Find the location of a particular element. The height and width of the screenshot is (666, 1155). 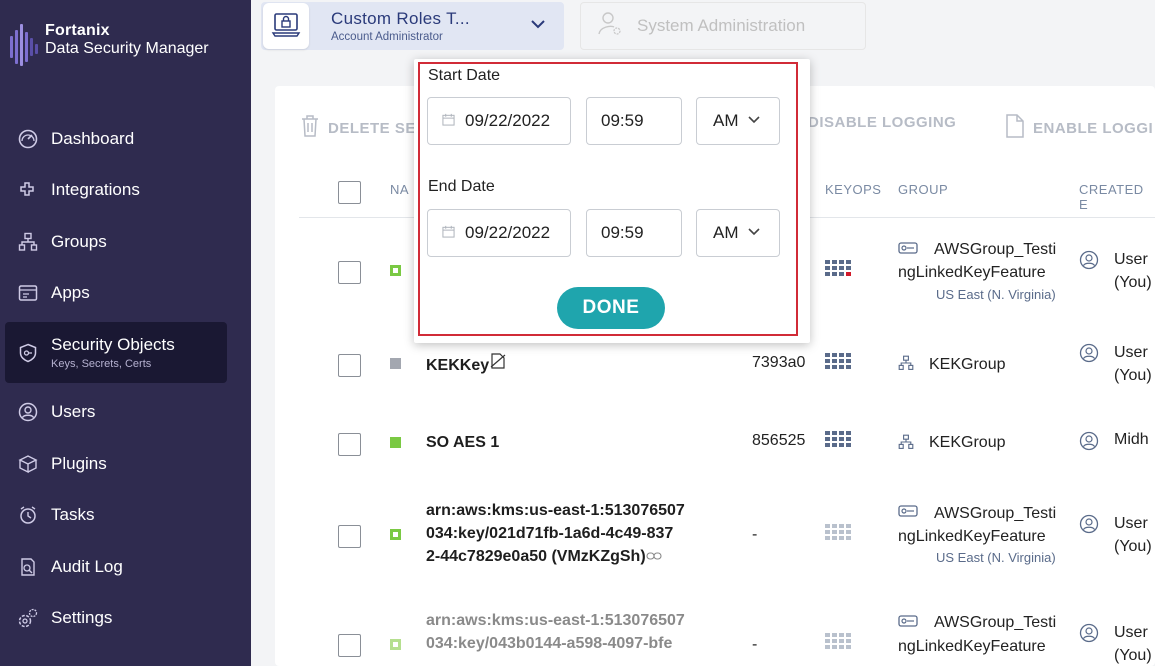

end-time-field: 09:59 is located at coordinates (634, 233).